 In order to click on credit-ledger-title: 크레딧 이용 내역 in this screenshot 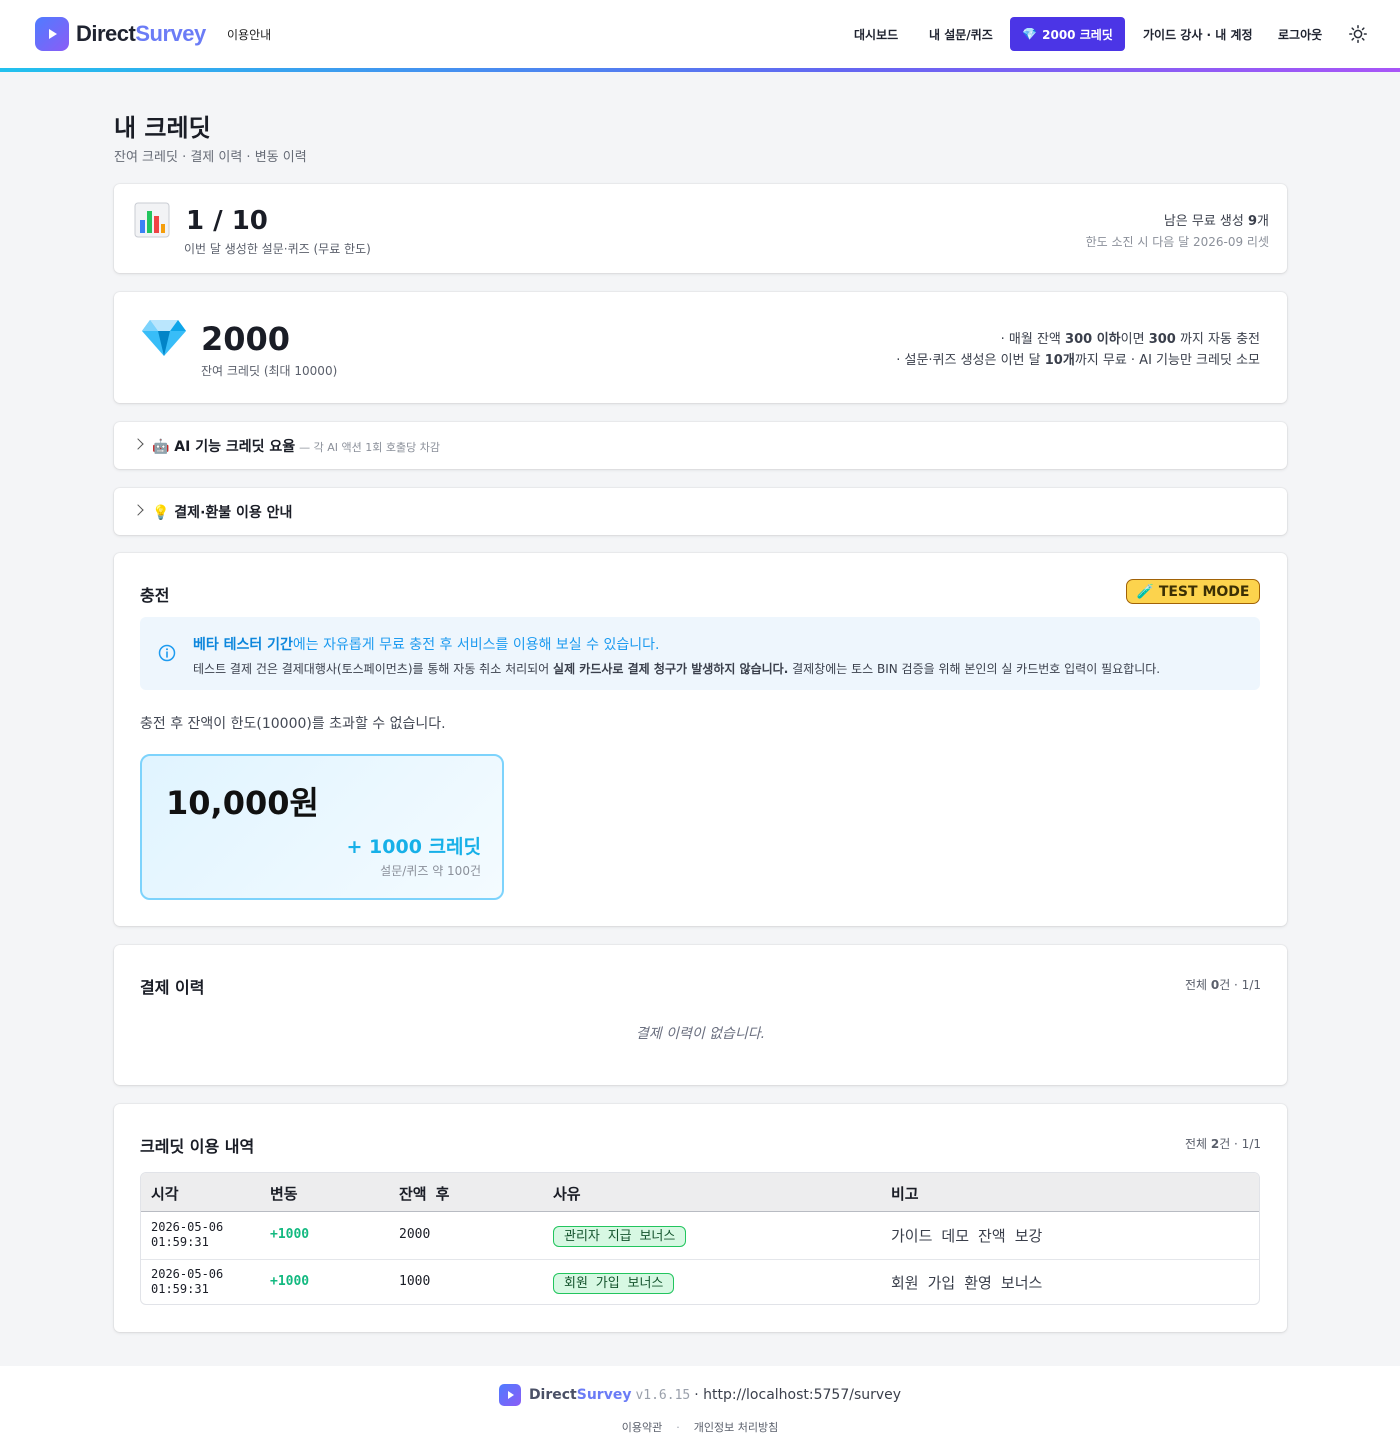, I will do `click(197, 1146)`.